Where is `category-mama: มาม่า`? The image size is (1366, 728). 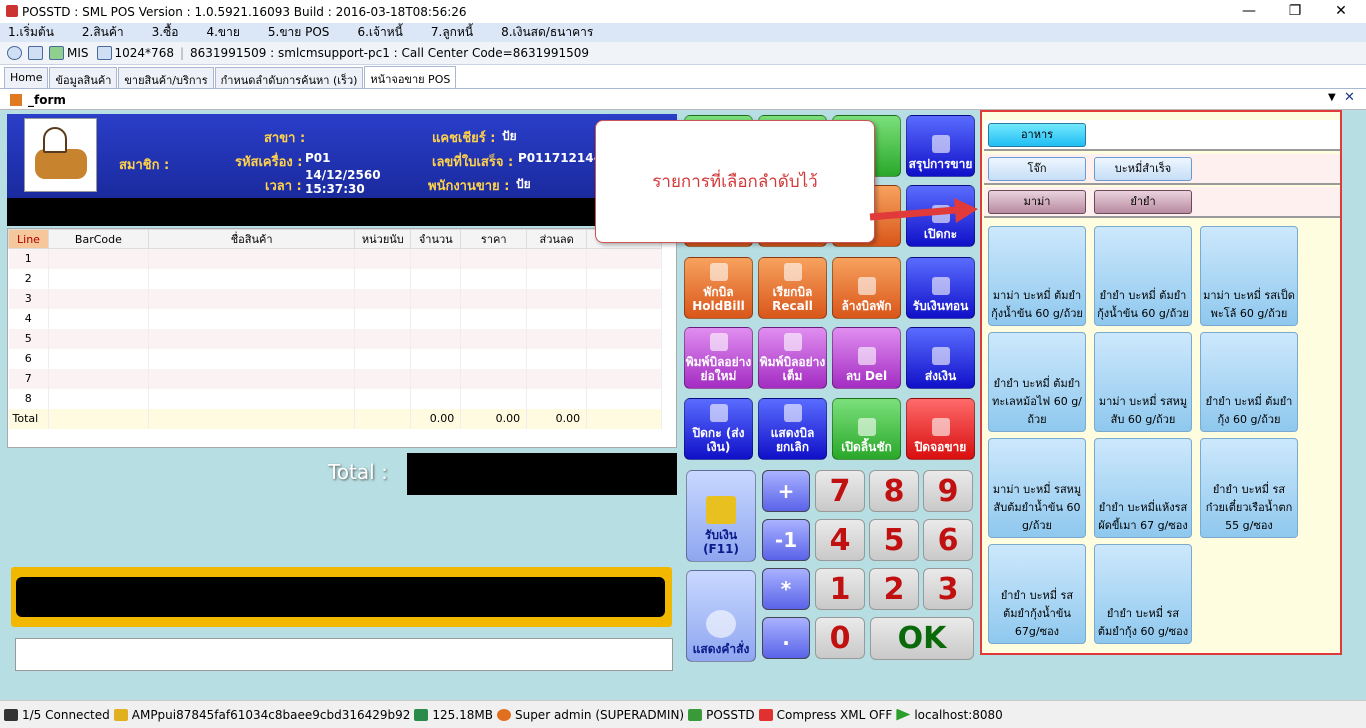
category-mama: มาม่า is located at coordinates (1037, 202).